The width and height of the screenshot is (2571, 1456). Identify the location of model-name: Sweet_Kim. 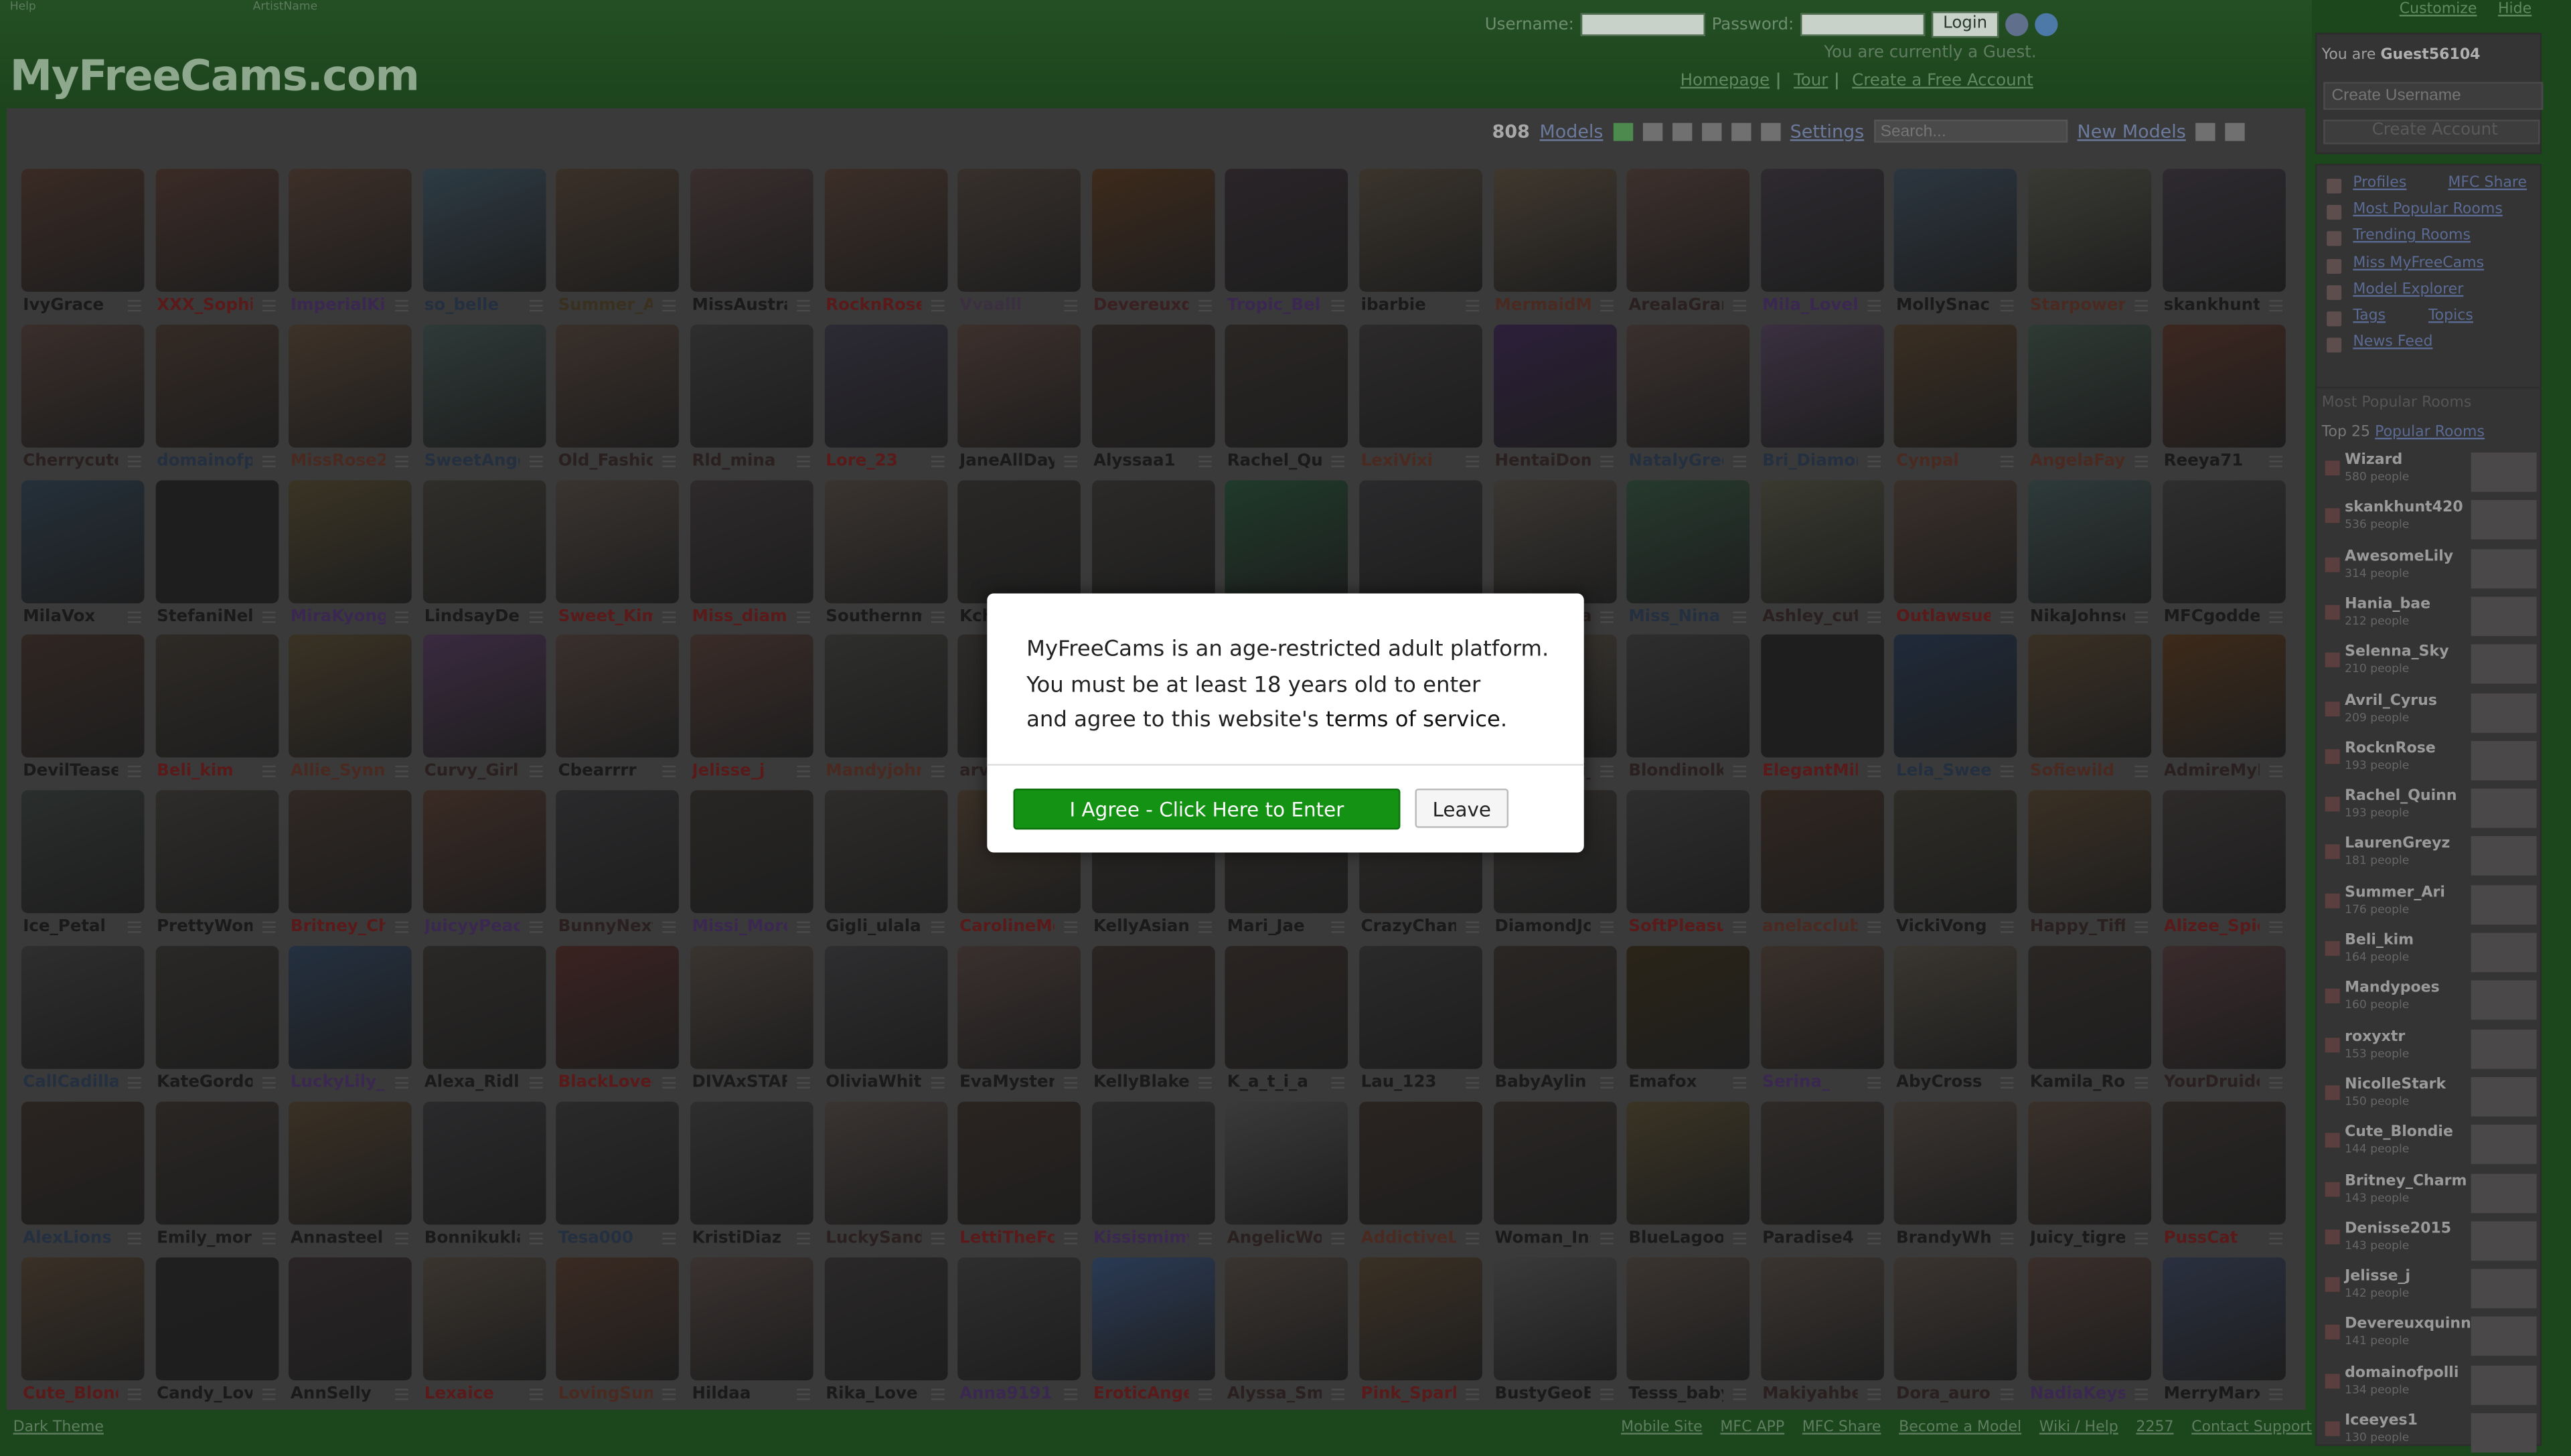
(605, 617).